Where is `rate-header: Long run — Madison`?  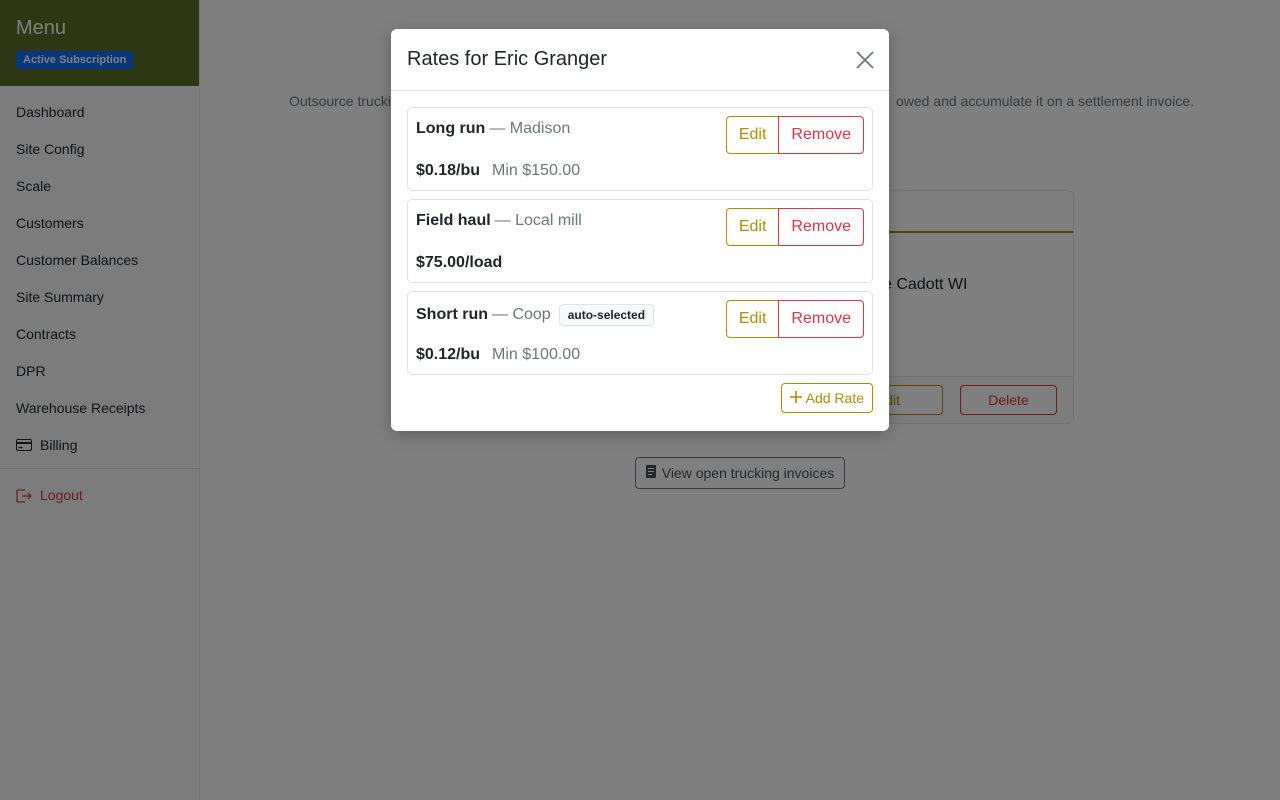
rate-header: Long run — Madison is located at coordinates (493, 129).